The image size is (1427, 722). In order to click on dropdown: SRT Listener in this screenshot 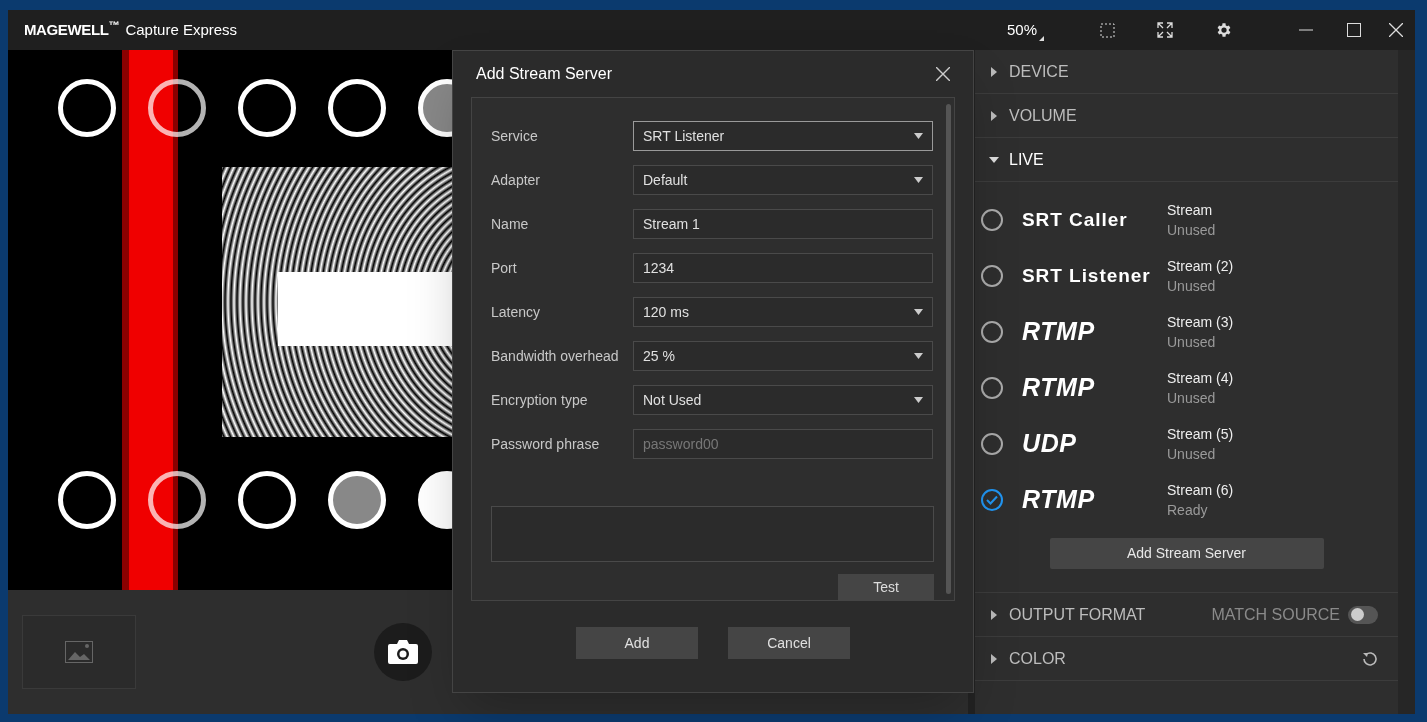, I will do `click(783, 136)`.